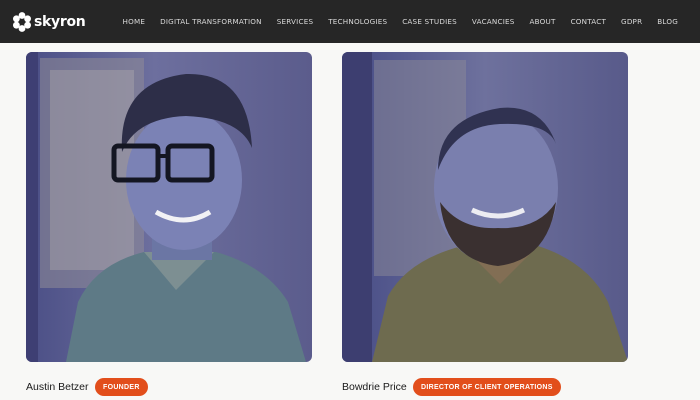 Image resolution: width=700 pixels, height=400 pixels. What do you see at coordinates (121, 387) in the screenshot?
I see `role-badge: FOUNDER` at bounding box center [121, 387].